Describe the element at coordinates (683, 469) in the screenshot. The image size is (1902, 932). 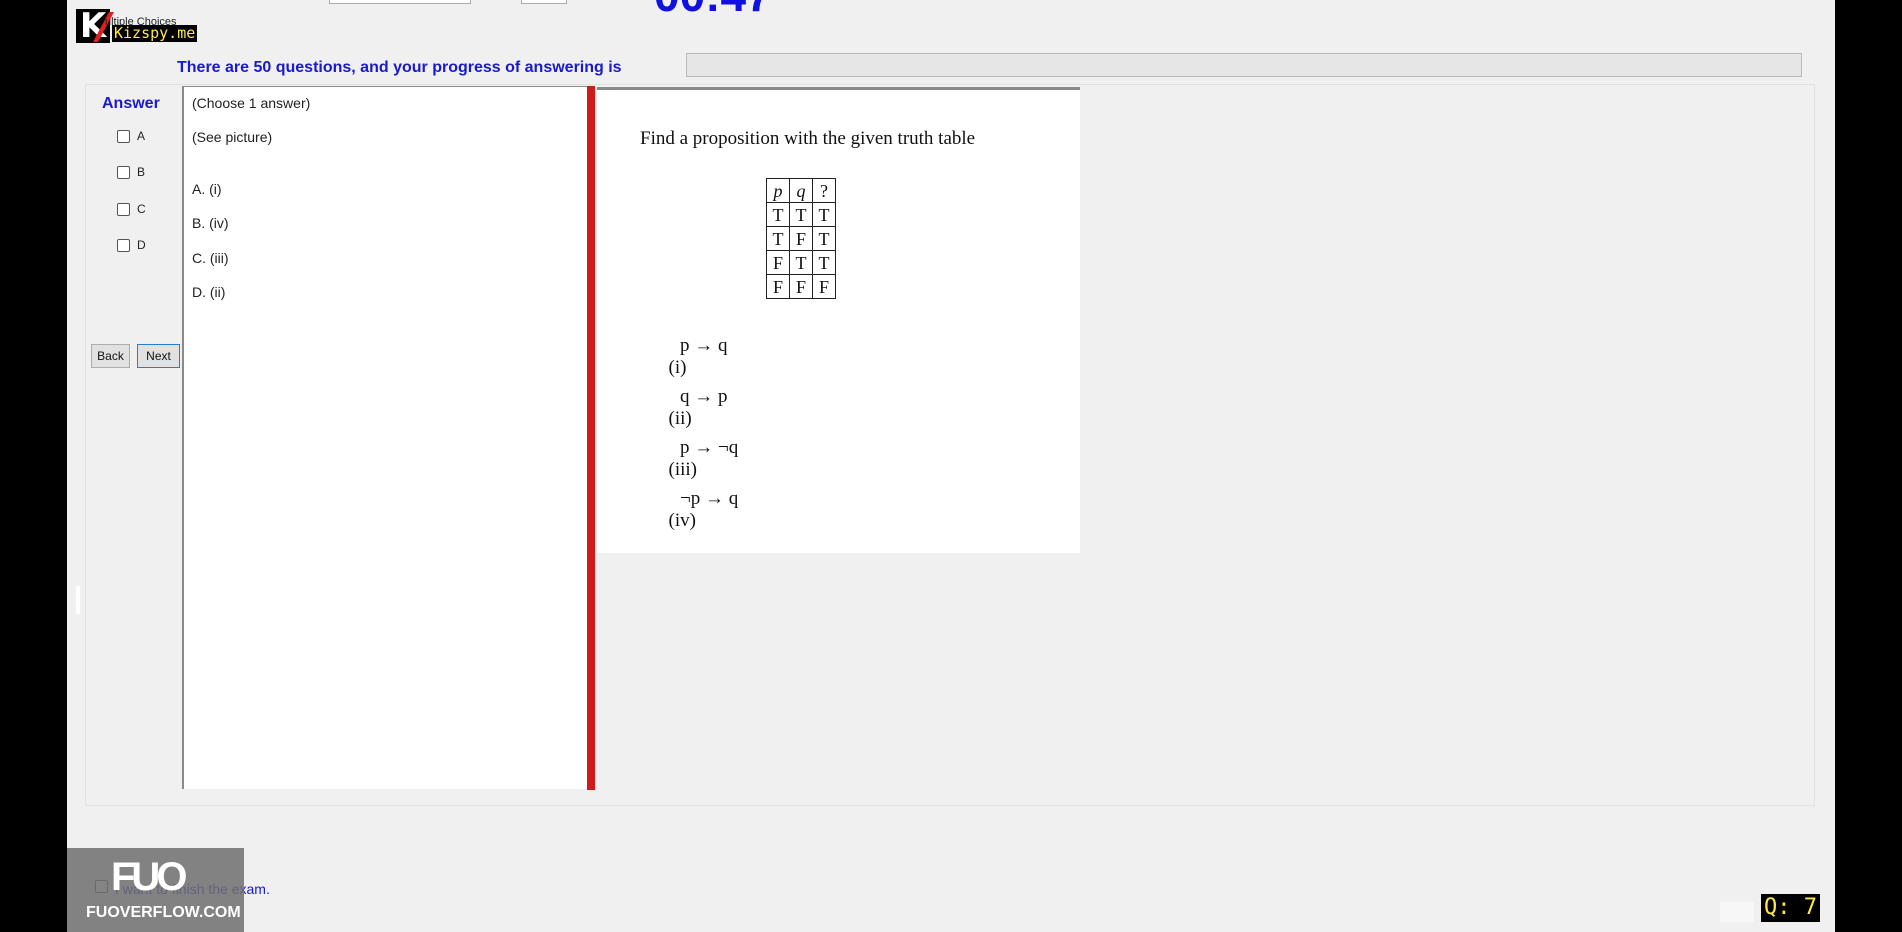
I see `proposition-number: (iii)` at that location.